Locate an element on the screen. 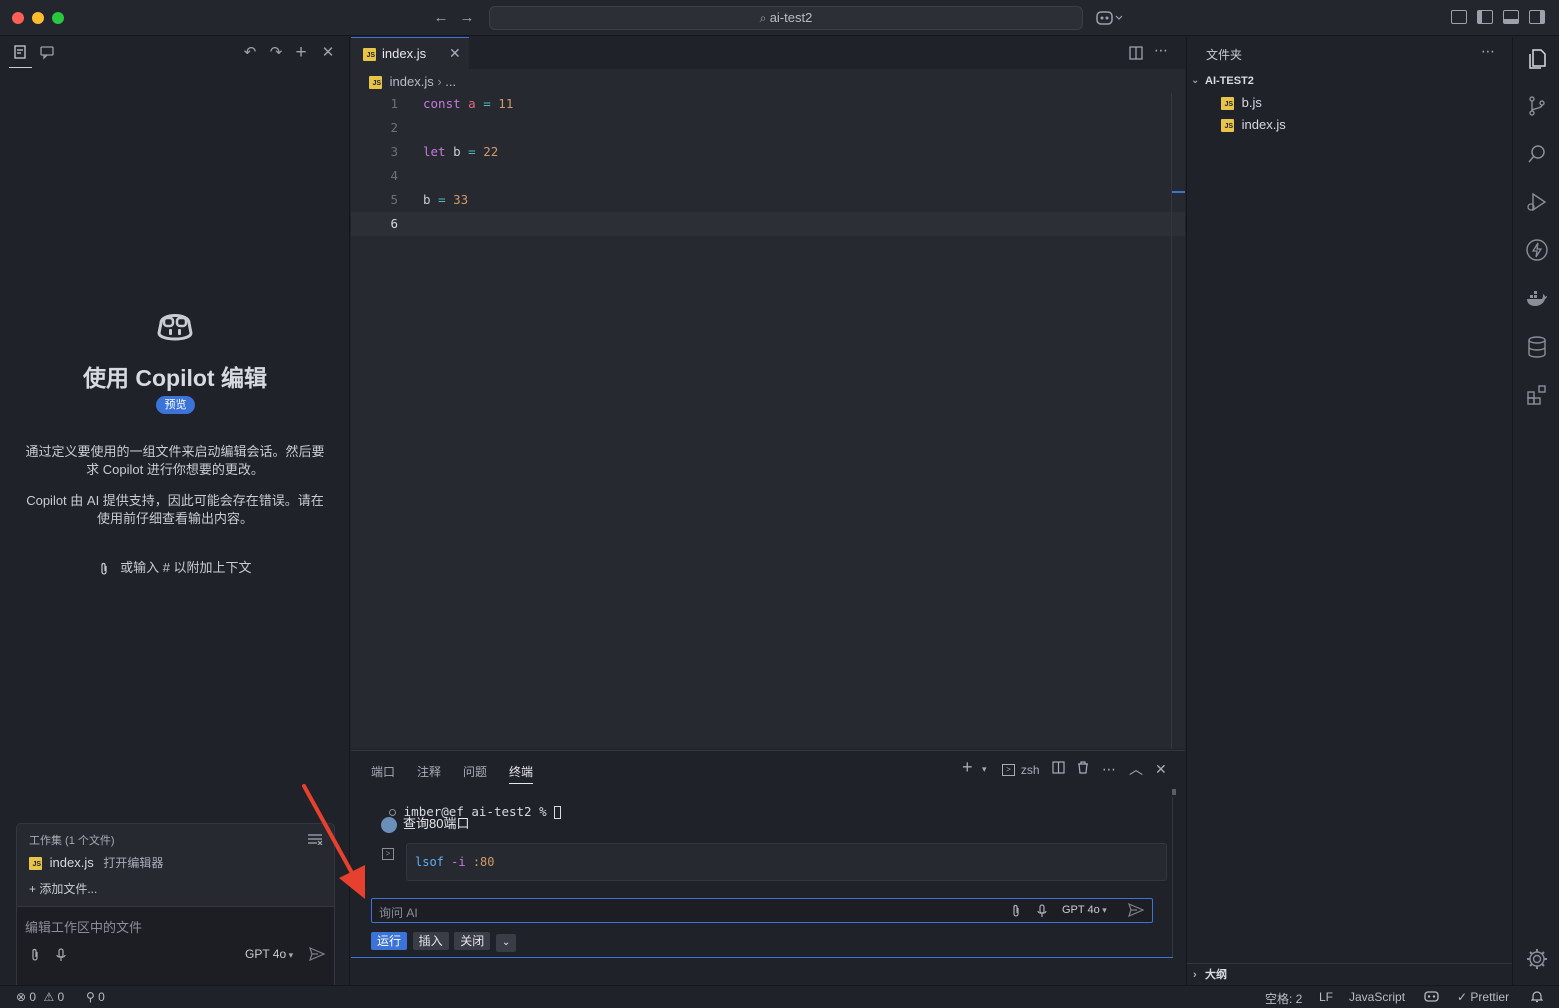  copilot-status-icon is located at coordinates (1431, 998).